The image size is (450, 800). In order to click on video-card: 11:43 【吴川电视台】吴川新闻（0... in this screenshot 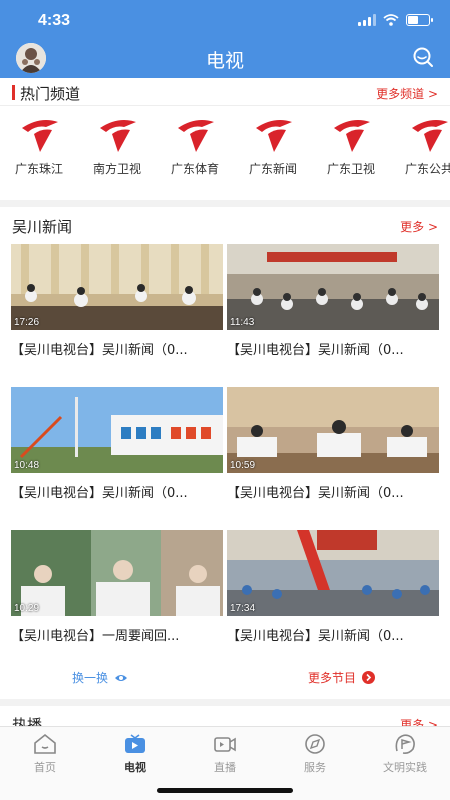, I will do `click(333, 301)`.